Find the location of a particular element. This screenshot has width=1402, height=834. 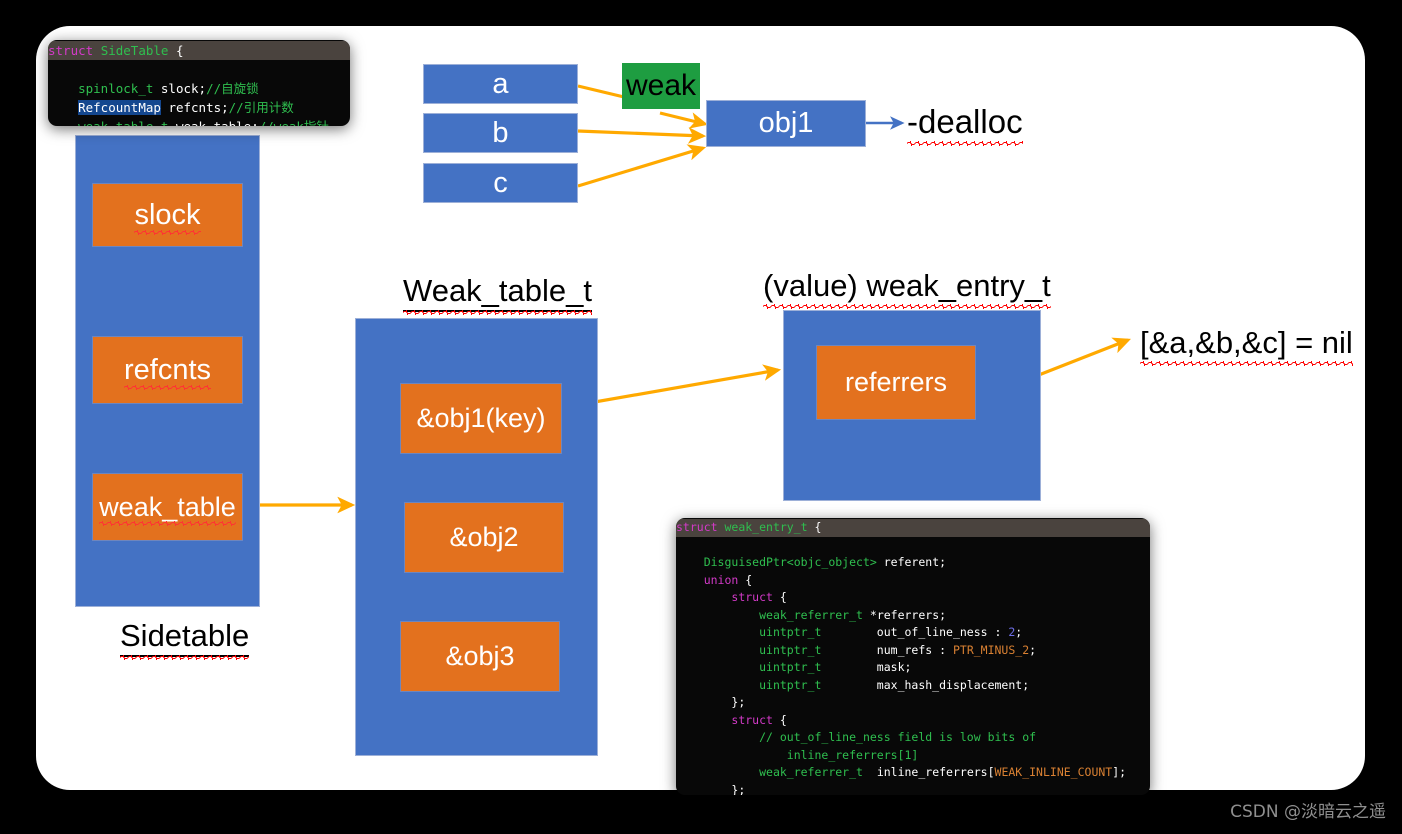

weak-badge-label: weak is located at coordinates (661, 85).